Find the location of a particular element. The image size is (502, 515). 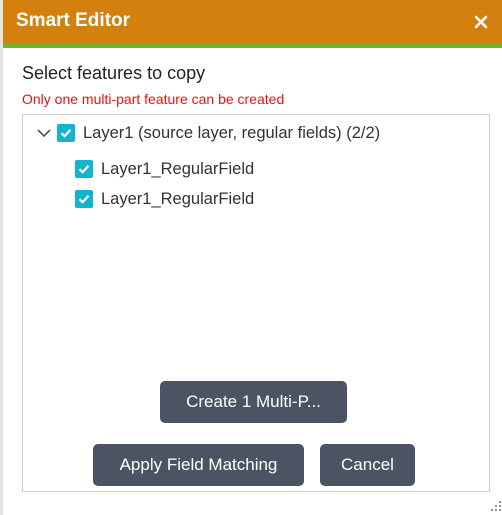

resize-grip-icon is located at coordinates (496, 506).